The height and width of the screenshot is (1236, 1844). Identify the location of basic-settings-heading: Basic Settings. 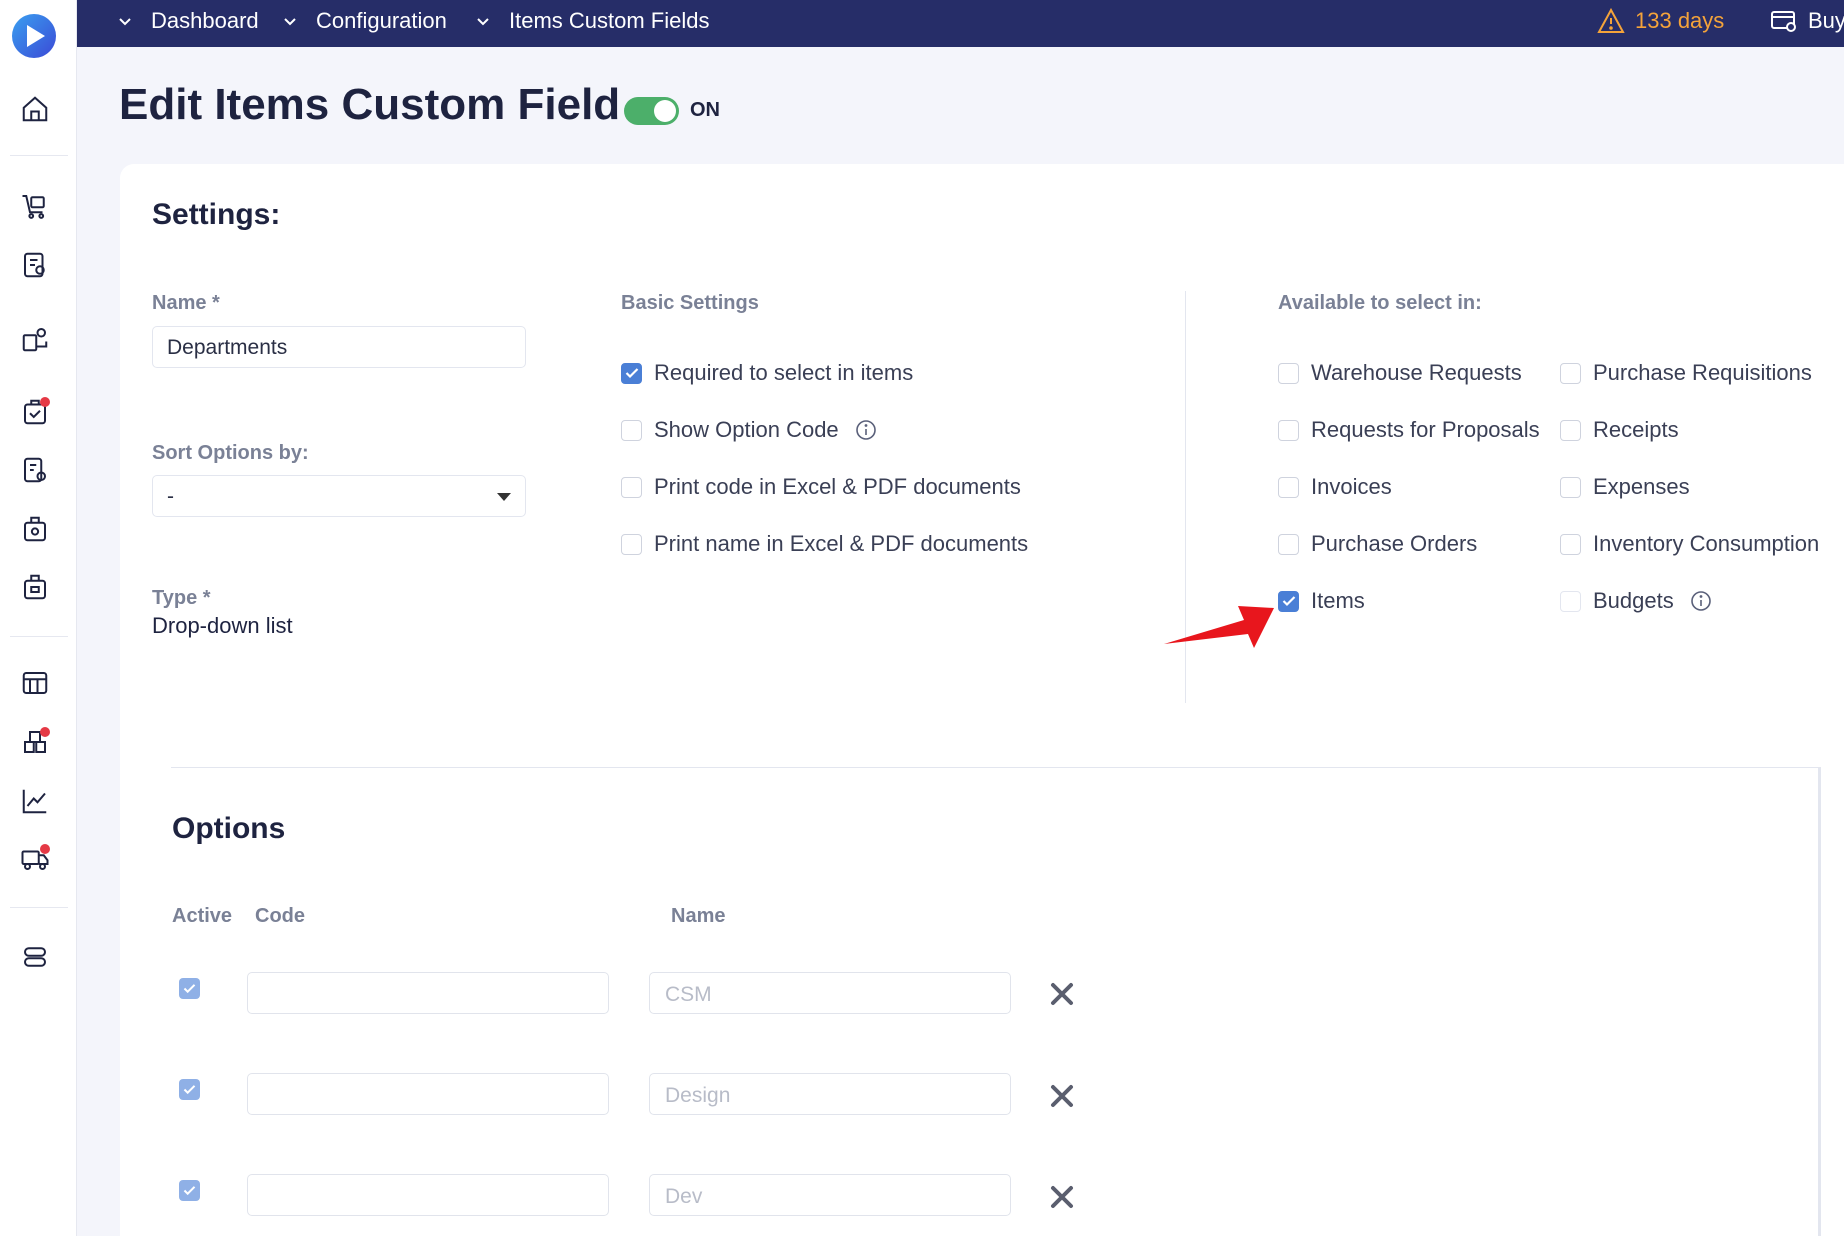
(690, 303).